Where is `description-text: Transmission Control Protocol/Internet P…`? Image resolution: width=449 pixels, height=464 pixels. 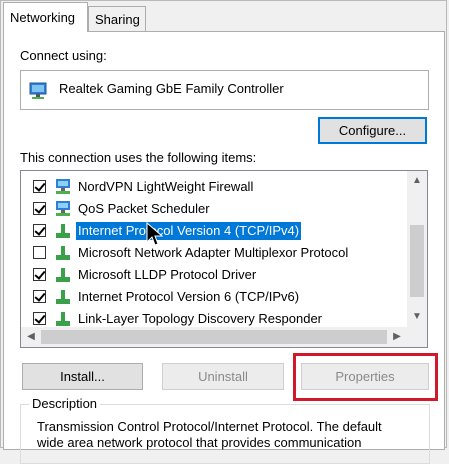 description-text: Transmission Control Protocol/Internet P… is located at coordinates (229, 435).